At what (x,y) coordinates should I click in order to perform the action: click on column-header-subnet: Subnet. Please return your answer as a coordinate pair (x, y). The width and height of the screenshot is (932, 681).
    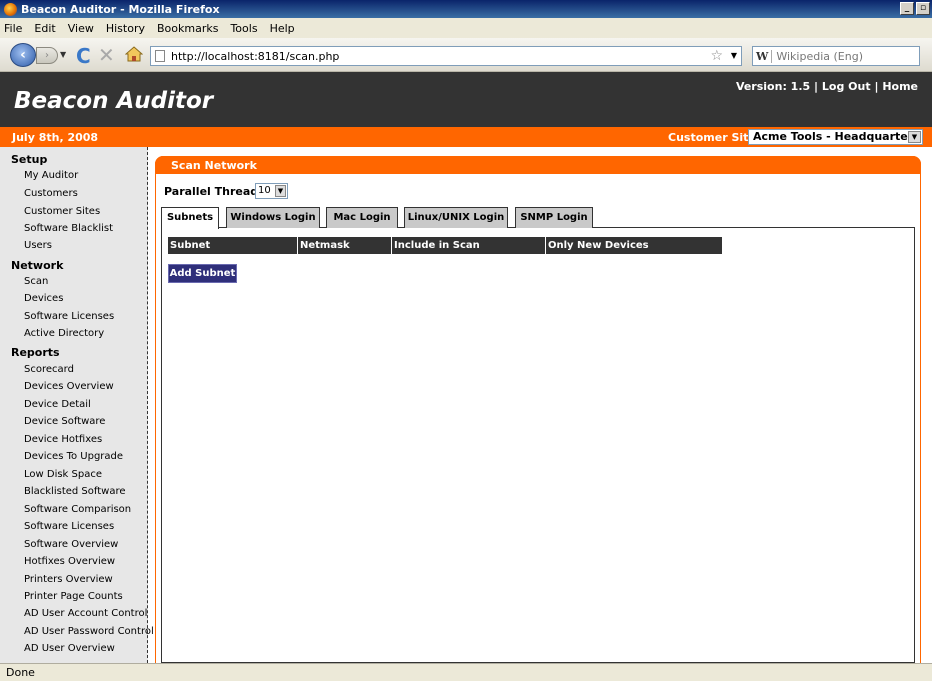
    Looking at the image, I should click on (233, 245).